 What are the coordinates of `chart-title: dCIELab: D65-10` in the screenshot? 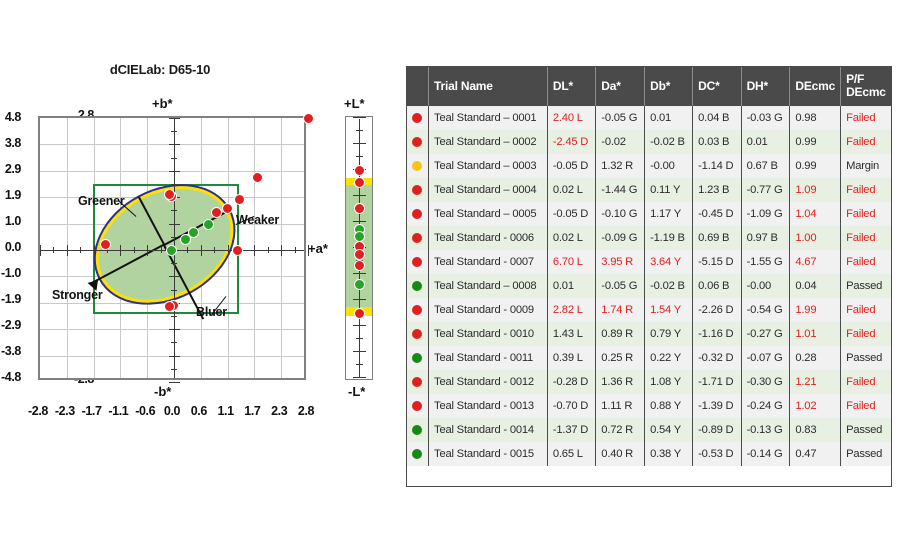 It's located at (160, 69).